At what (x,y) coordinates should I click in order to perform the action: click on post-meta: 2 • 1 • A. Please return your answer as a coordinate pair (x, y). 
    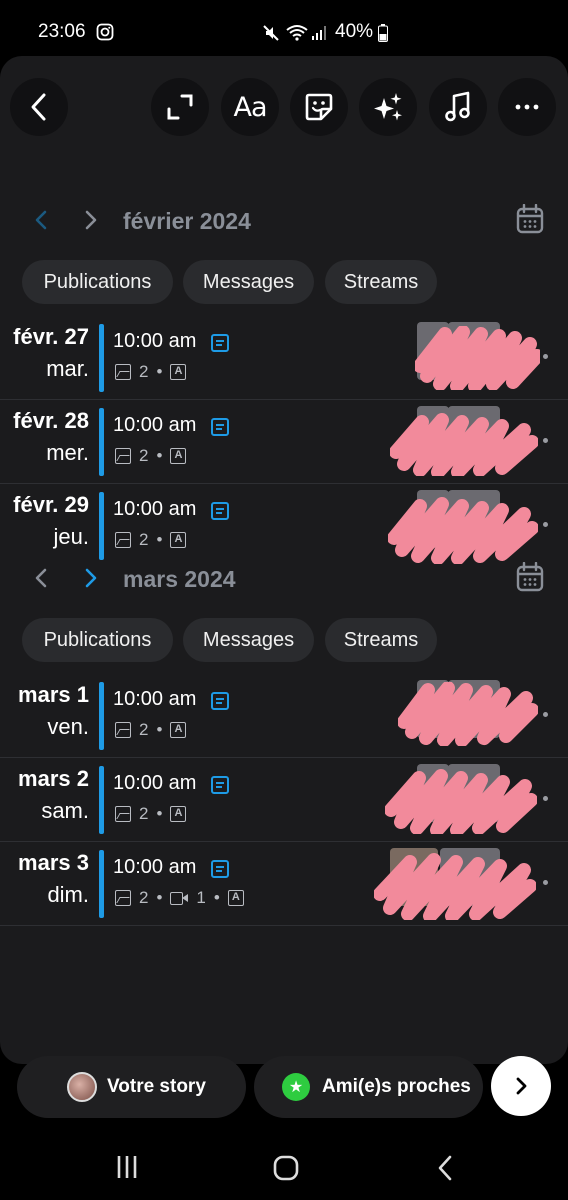
    Looking at the image, I should click on (179, 898).